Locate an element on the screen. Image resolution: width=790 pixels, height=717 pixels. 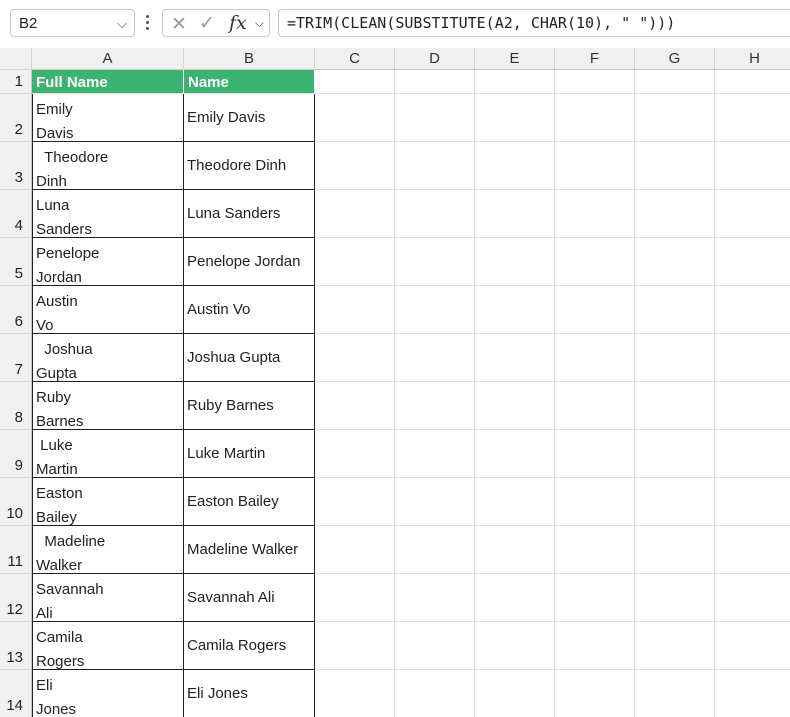
name-box: B2 ⌵ is located at coordinates (72, 23).